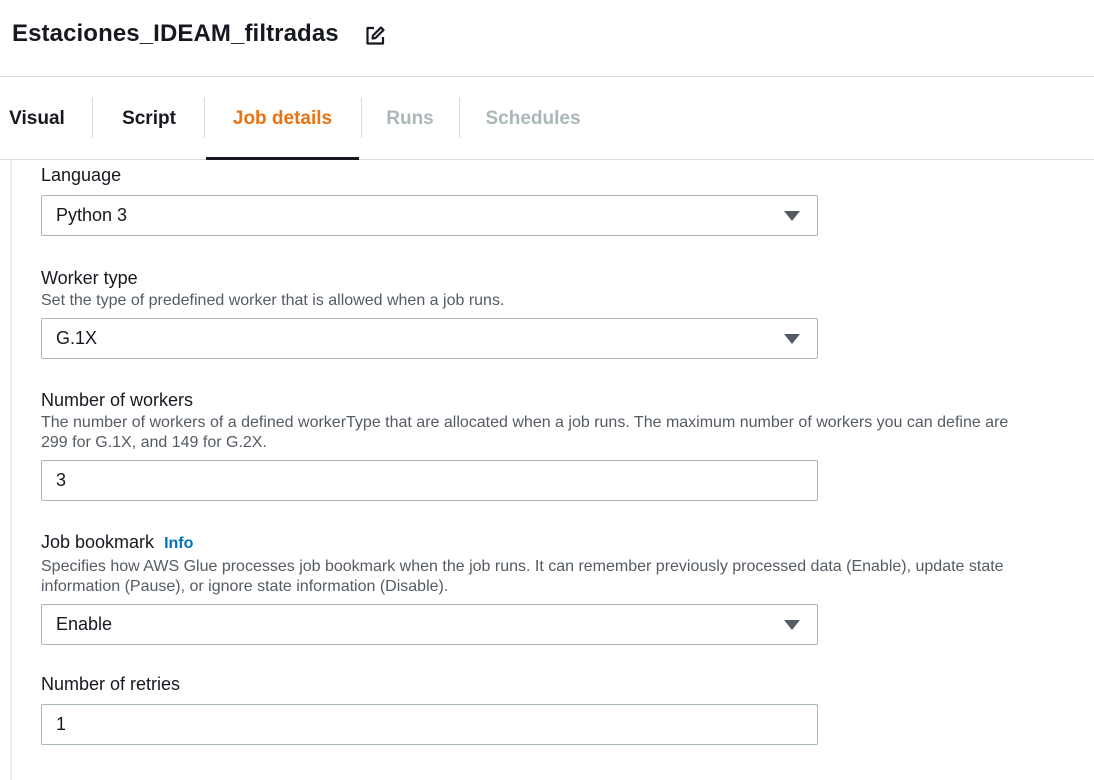 This screenshot has width=1094, height=780. What do you see at coordinates (77, 338) in the screenshot?
I see `worker-type-value: G.1X` at bounding box center [77, 338].